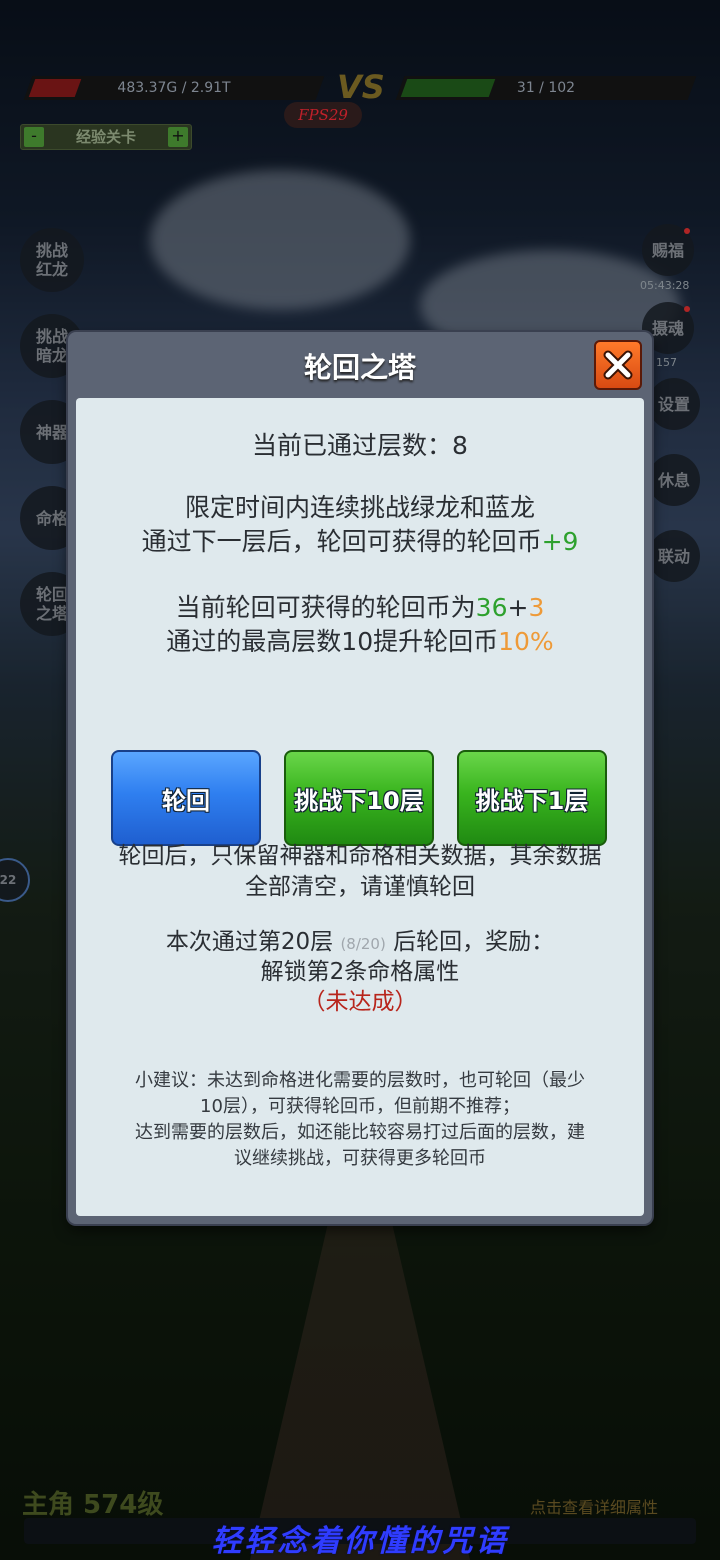 The image size is (720, 1560). Describe the element at coordinates (359, 507) in the screenshot. I see `challenge-description: 限定时间内连续挑战绿龙和蓝龙` at that location.